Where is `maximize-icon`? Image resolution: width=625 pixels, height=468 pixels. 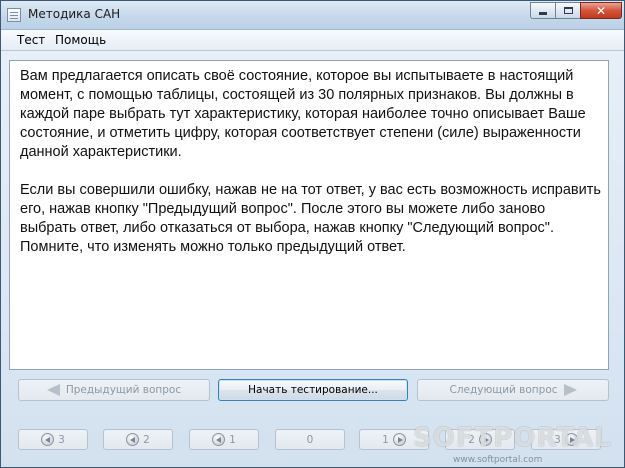 maximize-icon is located at coordinates (568, 10).